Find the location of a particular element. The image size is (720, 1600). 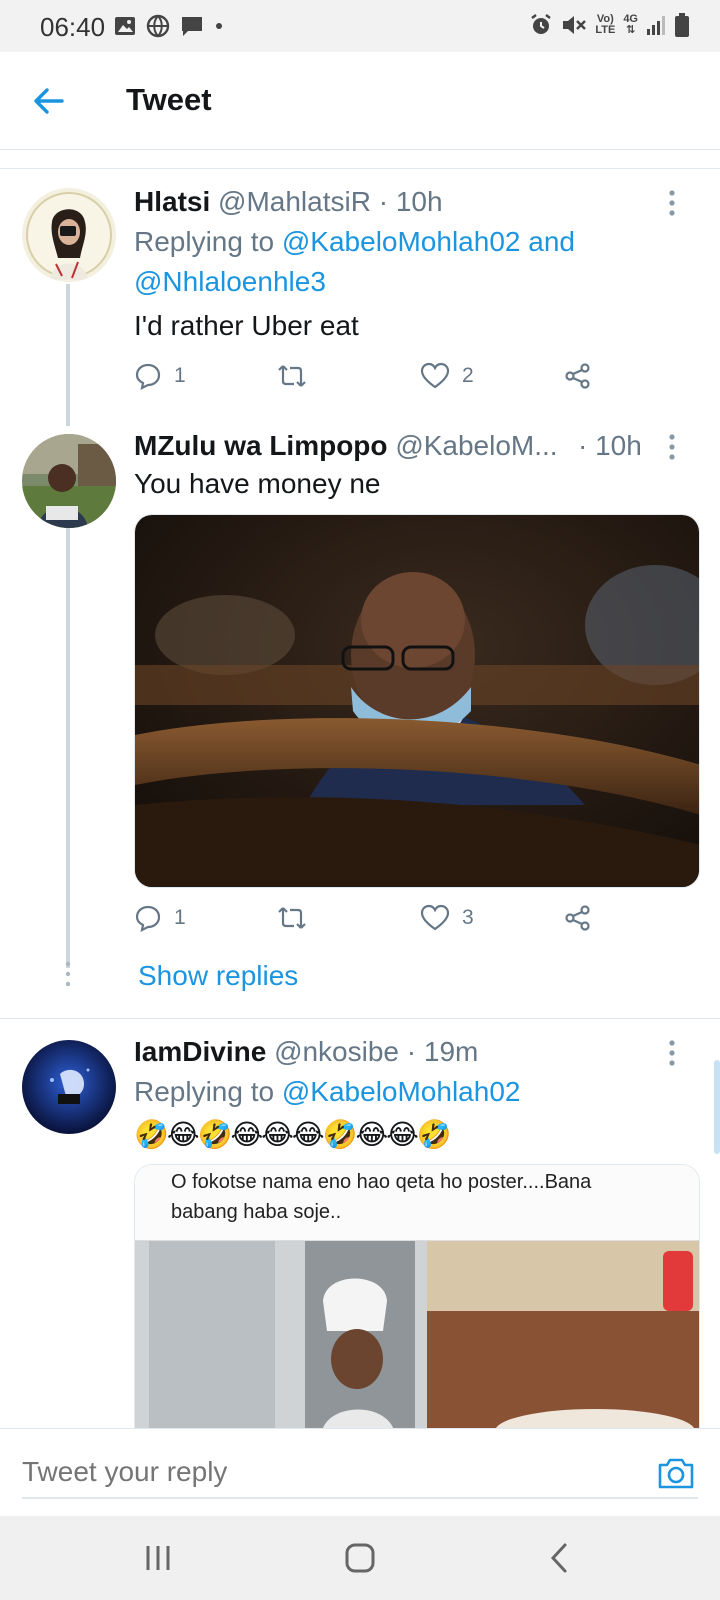

battery-icon is located at coordinates (682, 25).